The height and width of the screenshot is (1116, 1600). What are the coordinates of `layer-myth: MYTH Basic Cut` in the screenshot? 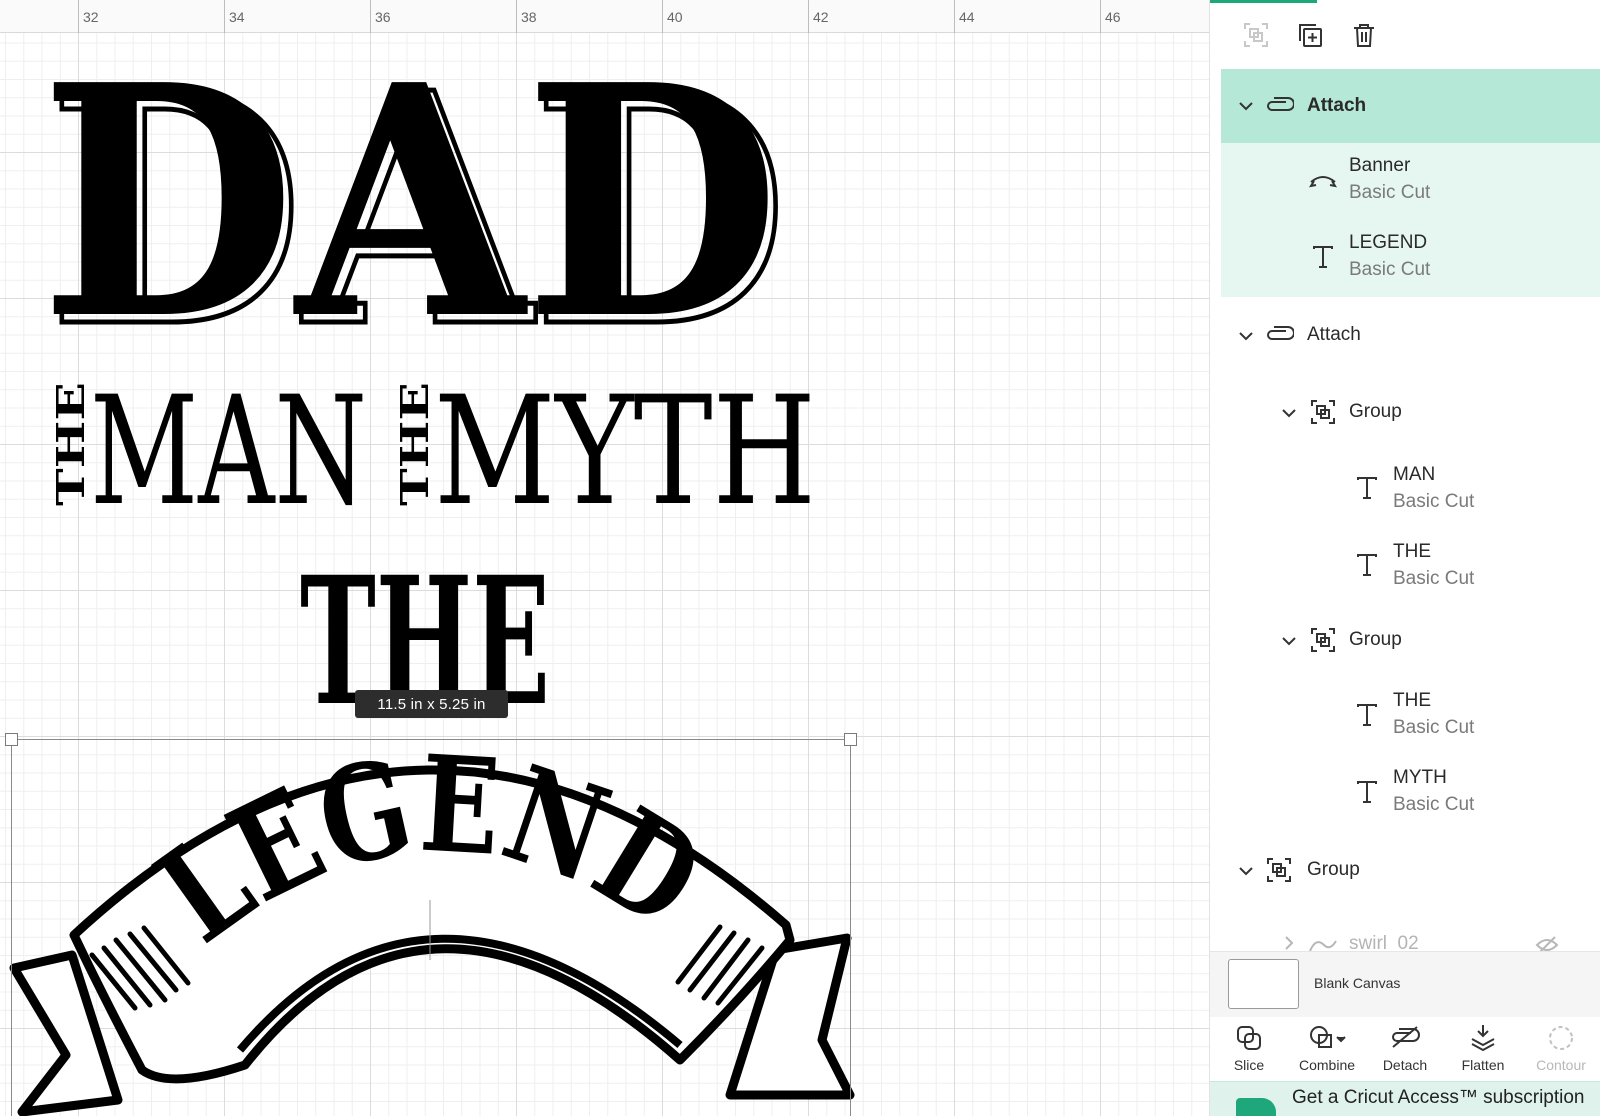 It's located at (1410, 793).